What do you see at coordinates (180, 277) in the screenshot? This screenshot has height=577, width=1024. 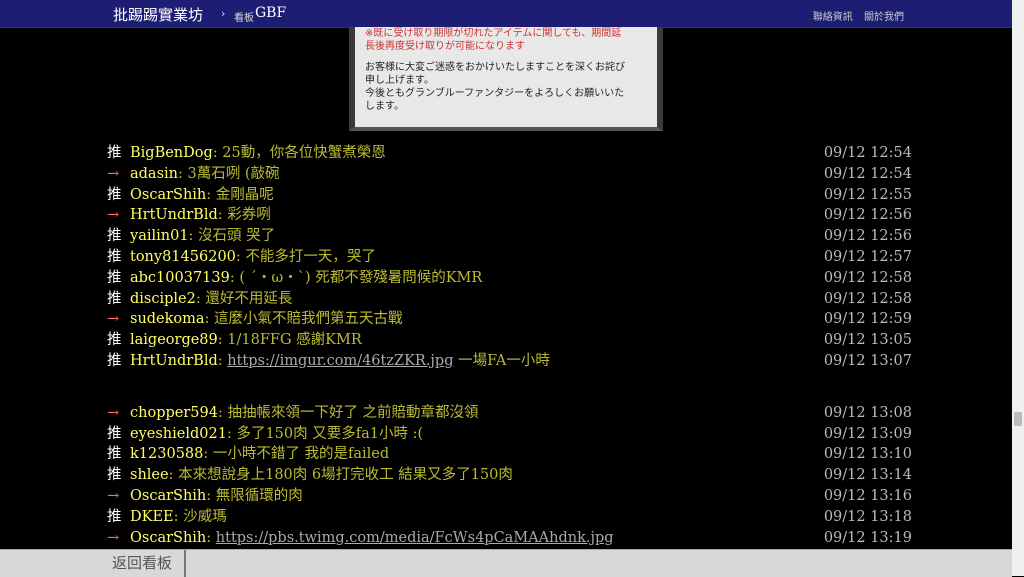 I see `push-user: abc10037139` at bounding box center [180, 277].